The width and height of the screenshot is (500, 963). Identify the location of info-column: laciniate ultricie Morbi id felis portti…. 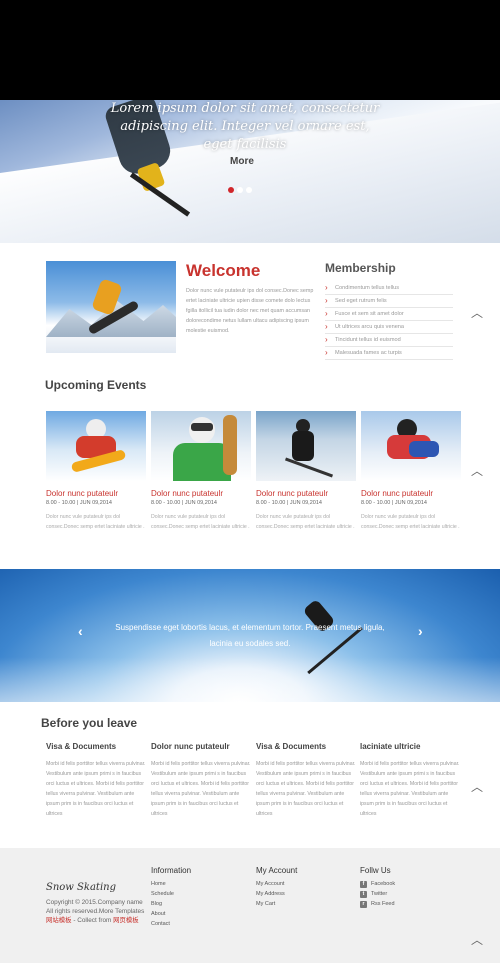
(410, 780).